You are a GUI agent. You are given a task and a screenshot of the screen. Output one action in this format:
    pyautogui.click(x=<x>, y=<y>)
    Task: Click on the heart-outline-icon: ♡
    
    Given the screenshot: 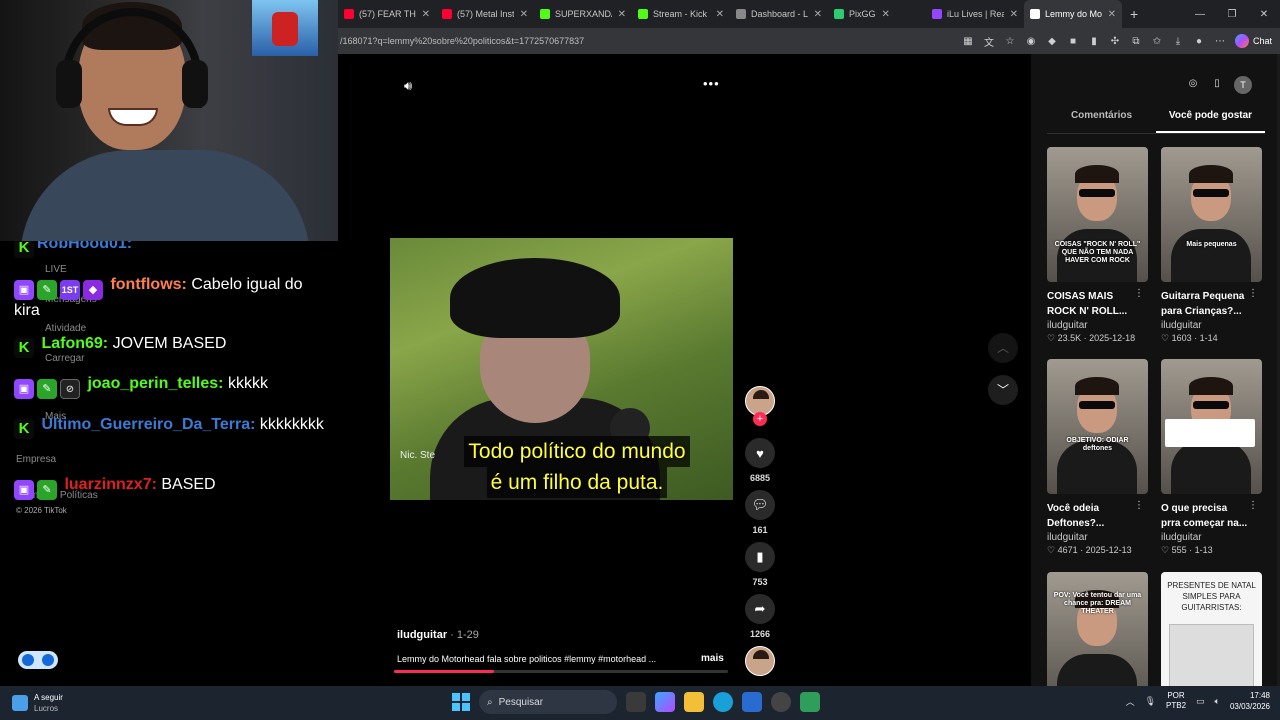 What is the action you would take?
    pyautogui.click(x=1165, y=338)
    